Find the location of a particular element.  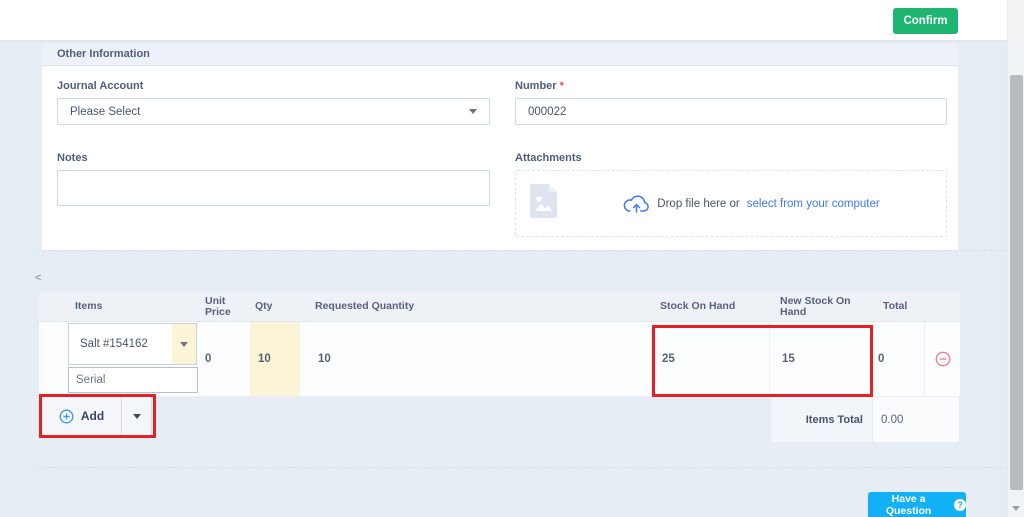

section-title-other-information: Other Information is located at coordinates (500, 55).